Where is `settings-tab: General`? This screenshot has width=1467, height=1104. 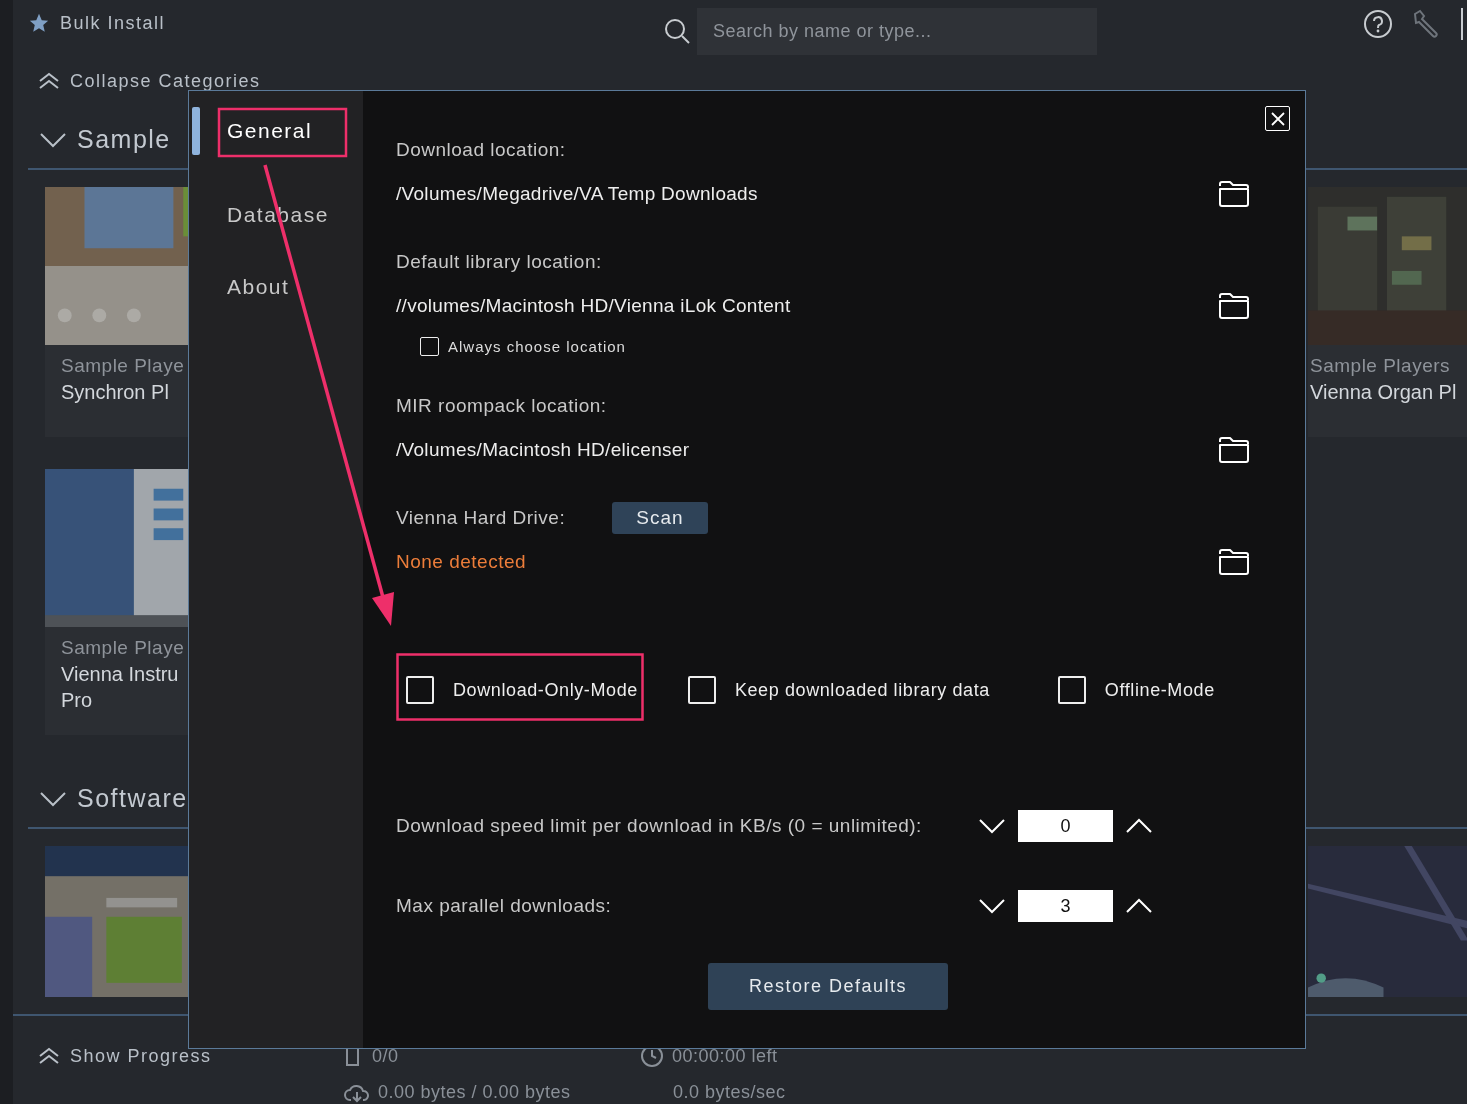 settings-tab: General is located at coordinates (251, 131).